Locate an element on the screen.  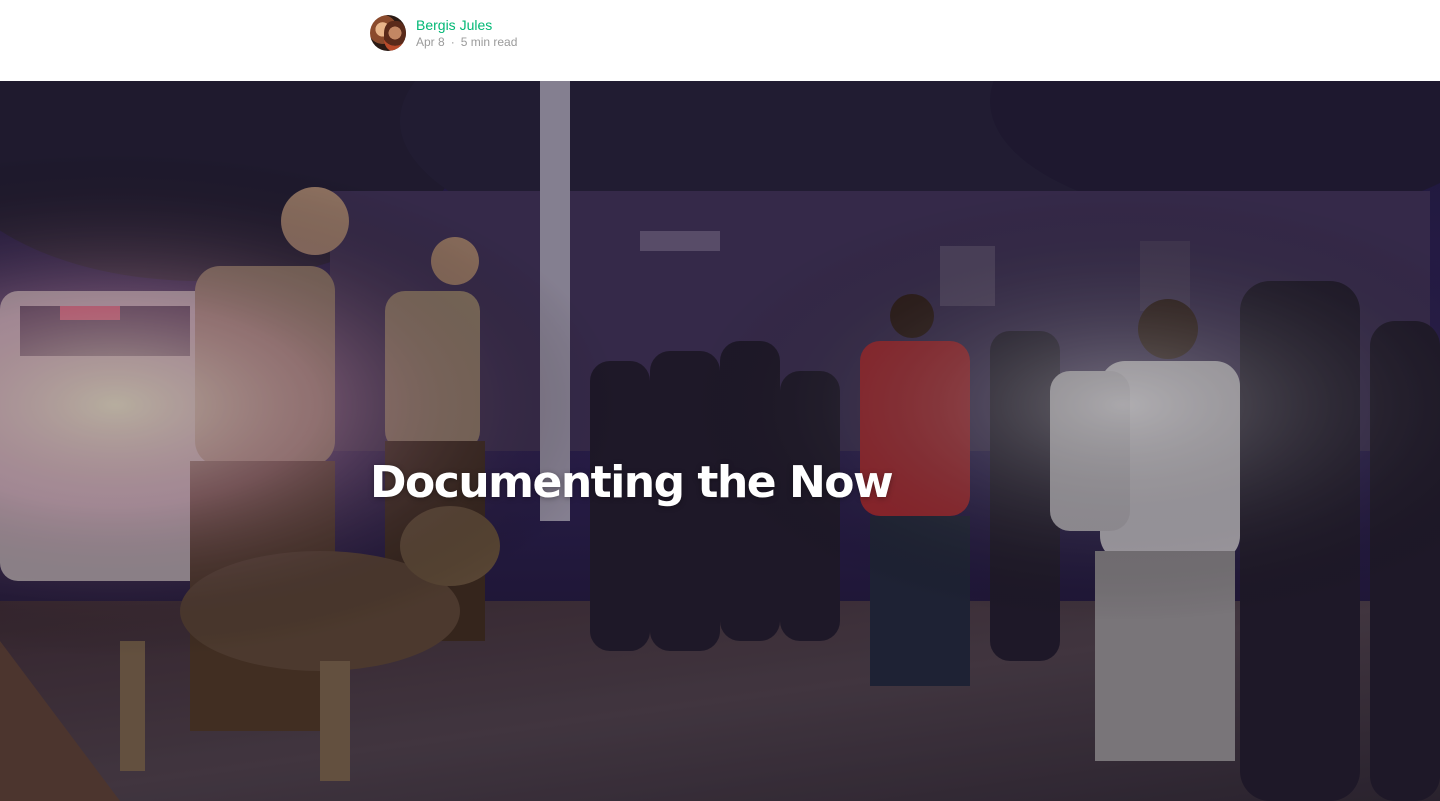
author-name-link: Bergis Jules is located at coordinates (466, 25).